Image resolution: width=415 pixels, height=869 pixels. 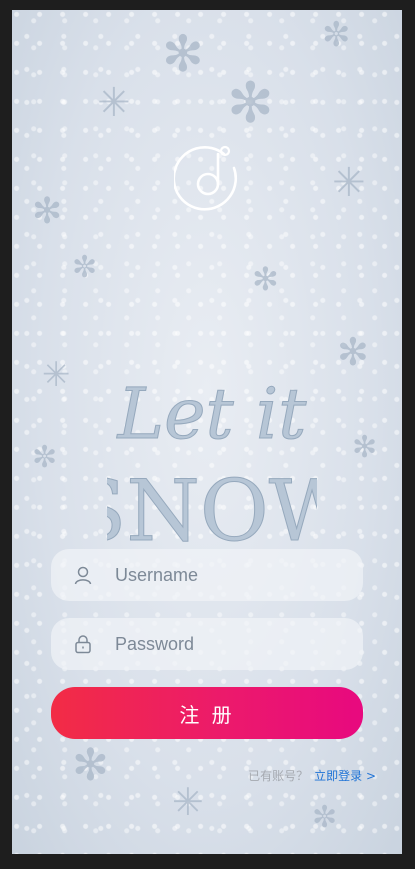 I want to click on login-link: 立即登录 >, so click(x=345, y=776).